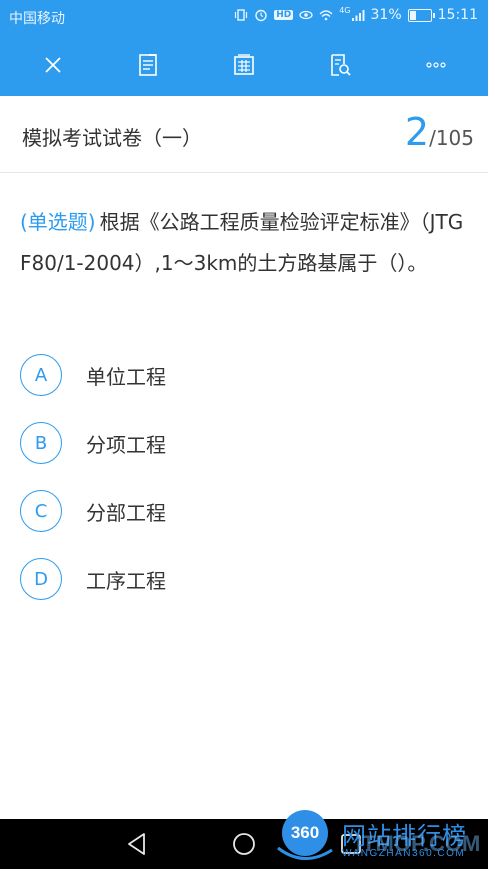  I want to click on carrier-name: 中国移动, so click(37, 19).